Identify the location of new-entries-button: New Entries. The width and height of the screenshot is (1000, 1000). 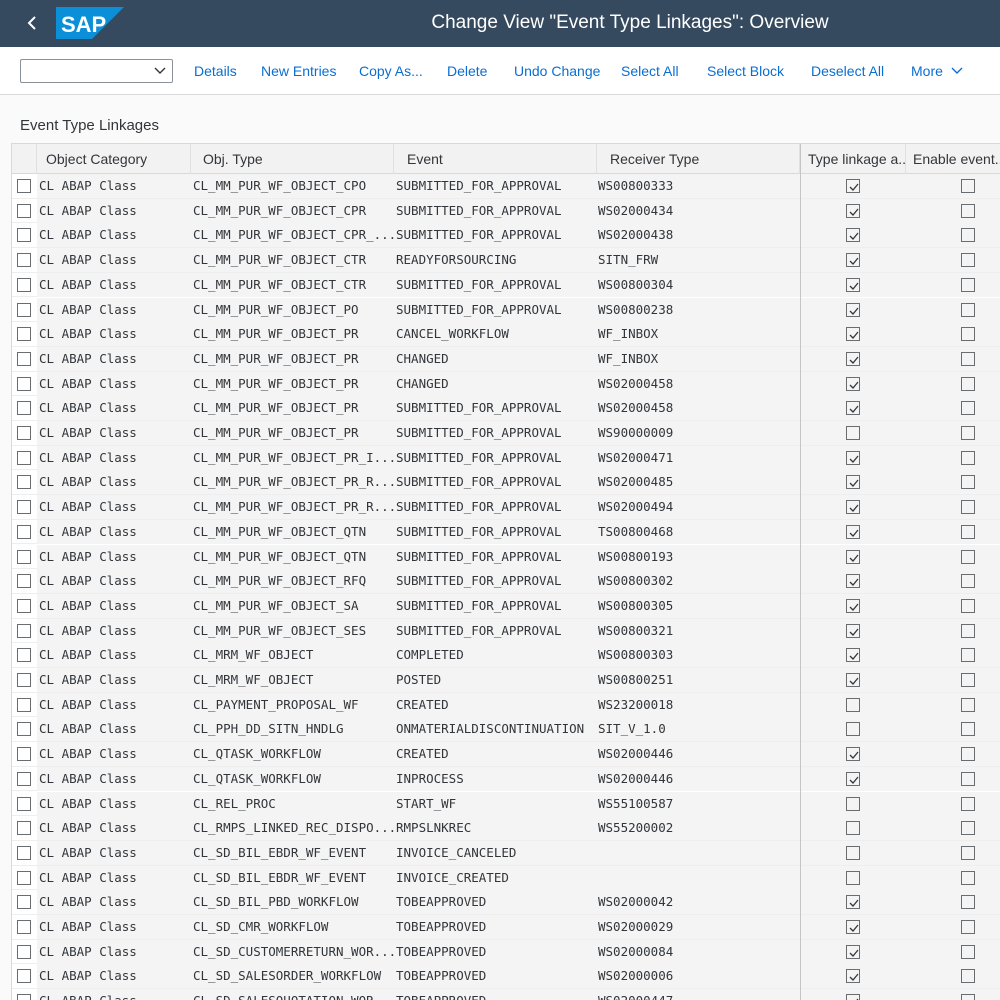
(298, 71).